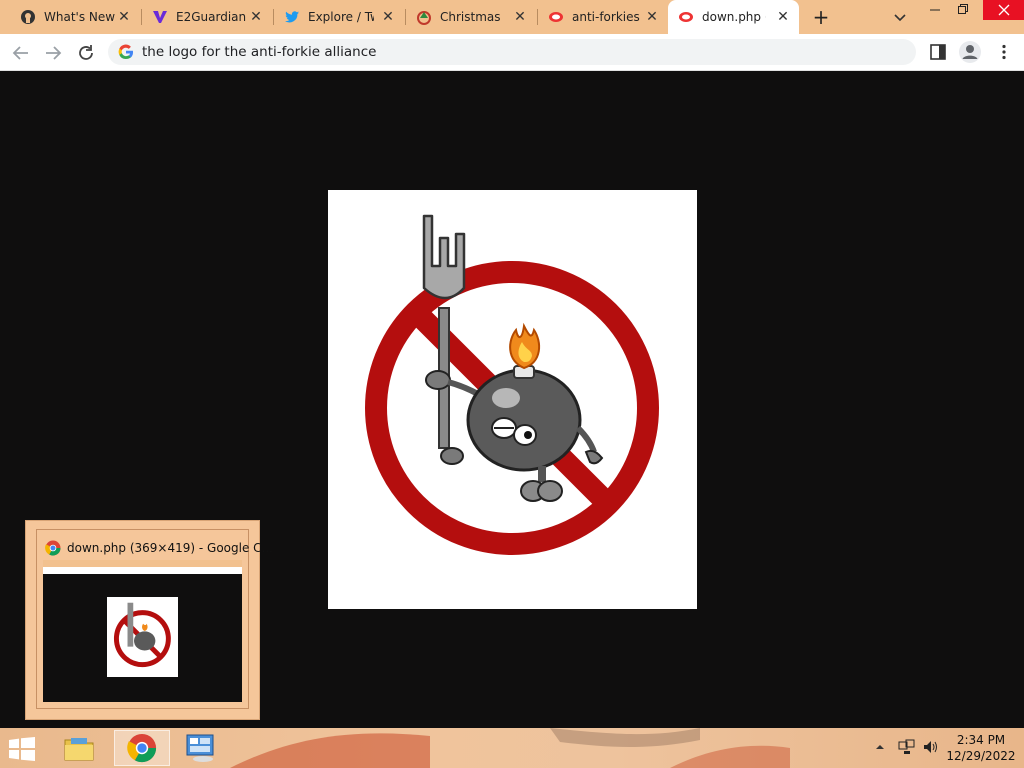  I want to click on tab-e2guardian: E2Guardian - ✕, so click(207, 17).